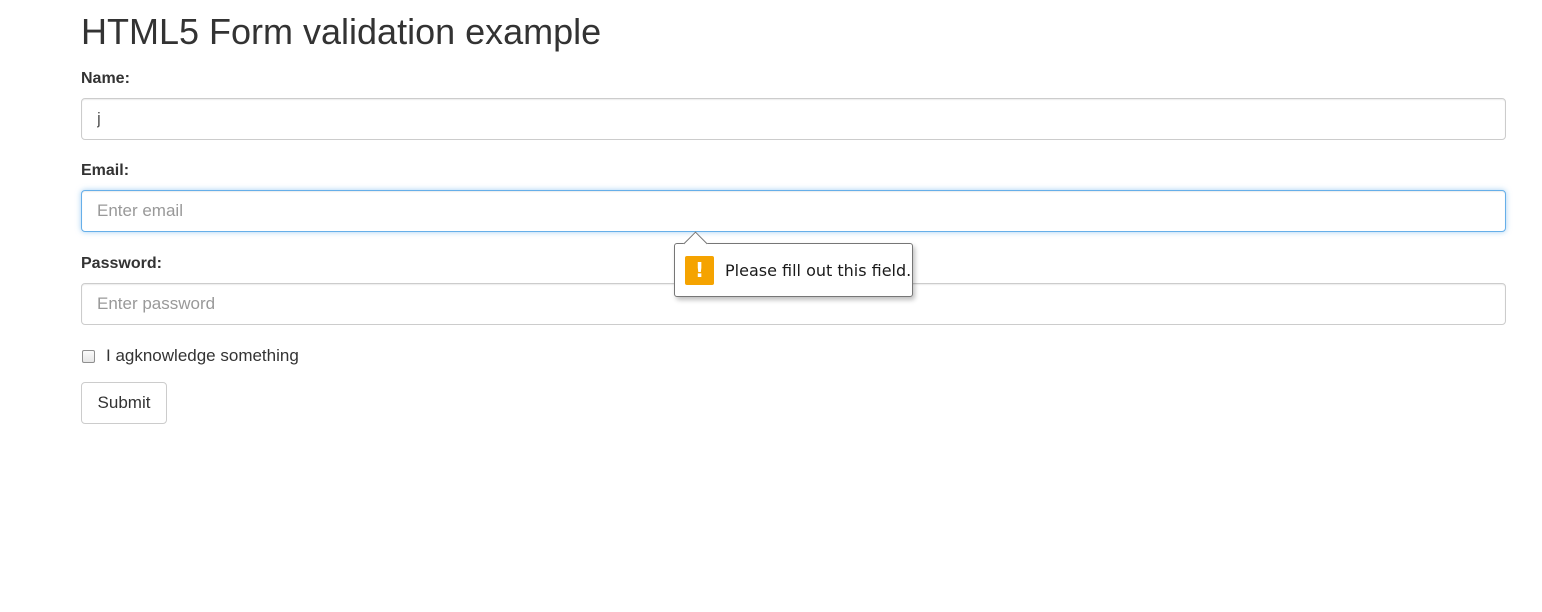  What do you see at coordinates (202, 356) in the screenshot?
I see `acknowledge-label: I agknowledge something` at bounding box center [202, 356].